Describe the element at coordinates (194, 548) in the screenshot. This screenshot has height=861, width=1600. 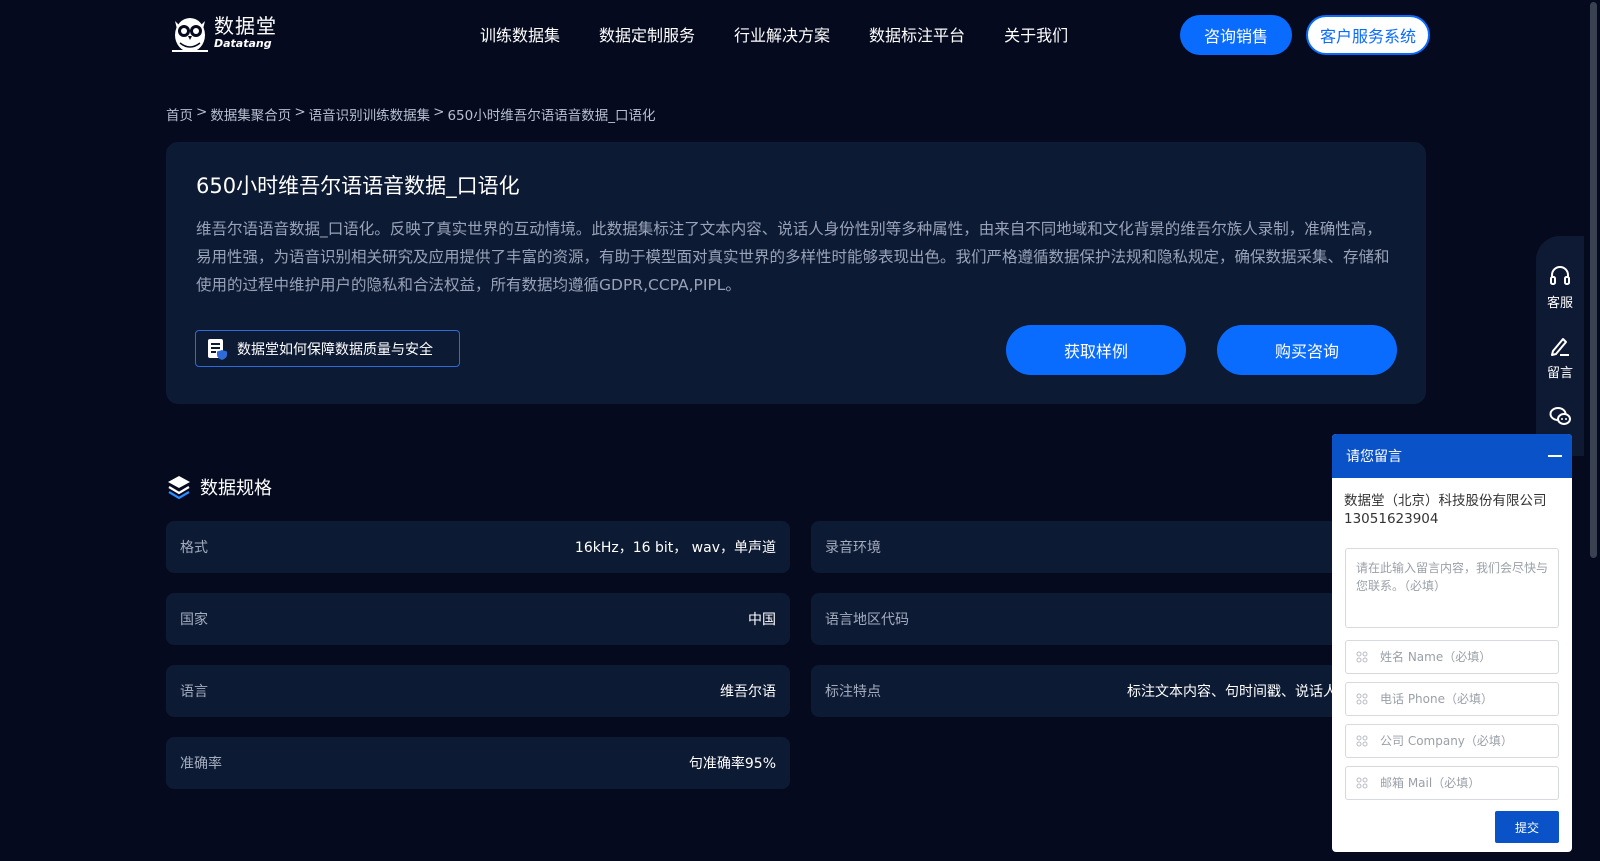
I see `spec-key: 格式` at that location.